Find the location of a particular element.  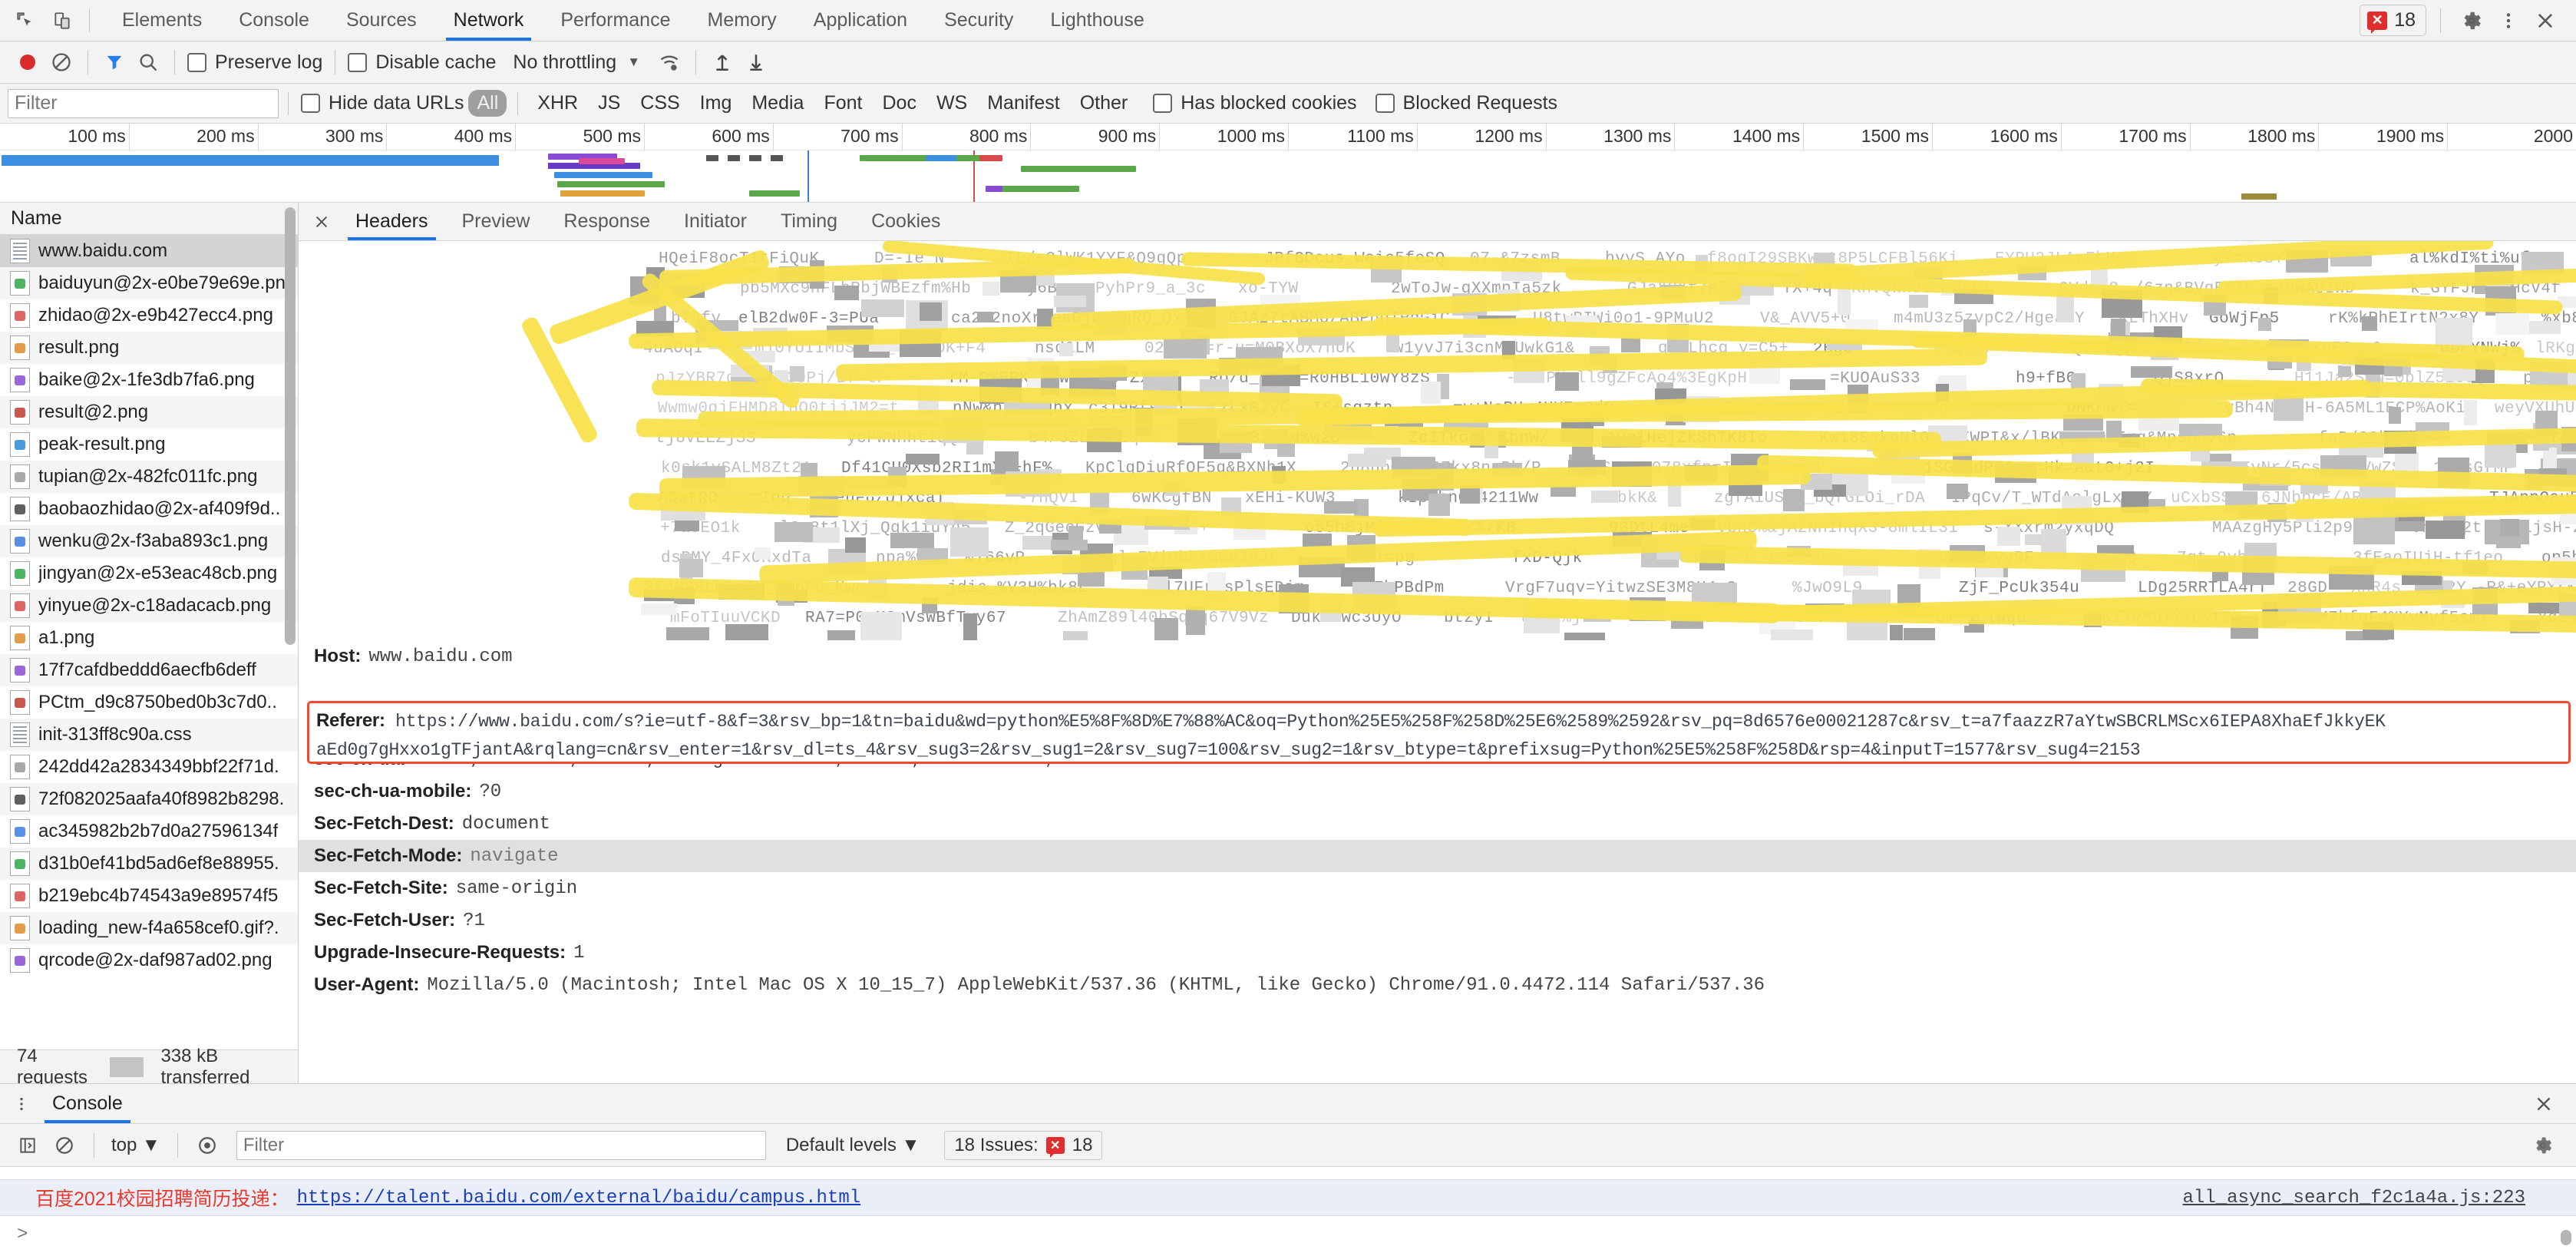

tab-performance: Performance is located at coordinates (615, 20).